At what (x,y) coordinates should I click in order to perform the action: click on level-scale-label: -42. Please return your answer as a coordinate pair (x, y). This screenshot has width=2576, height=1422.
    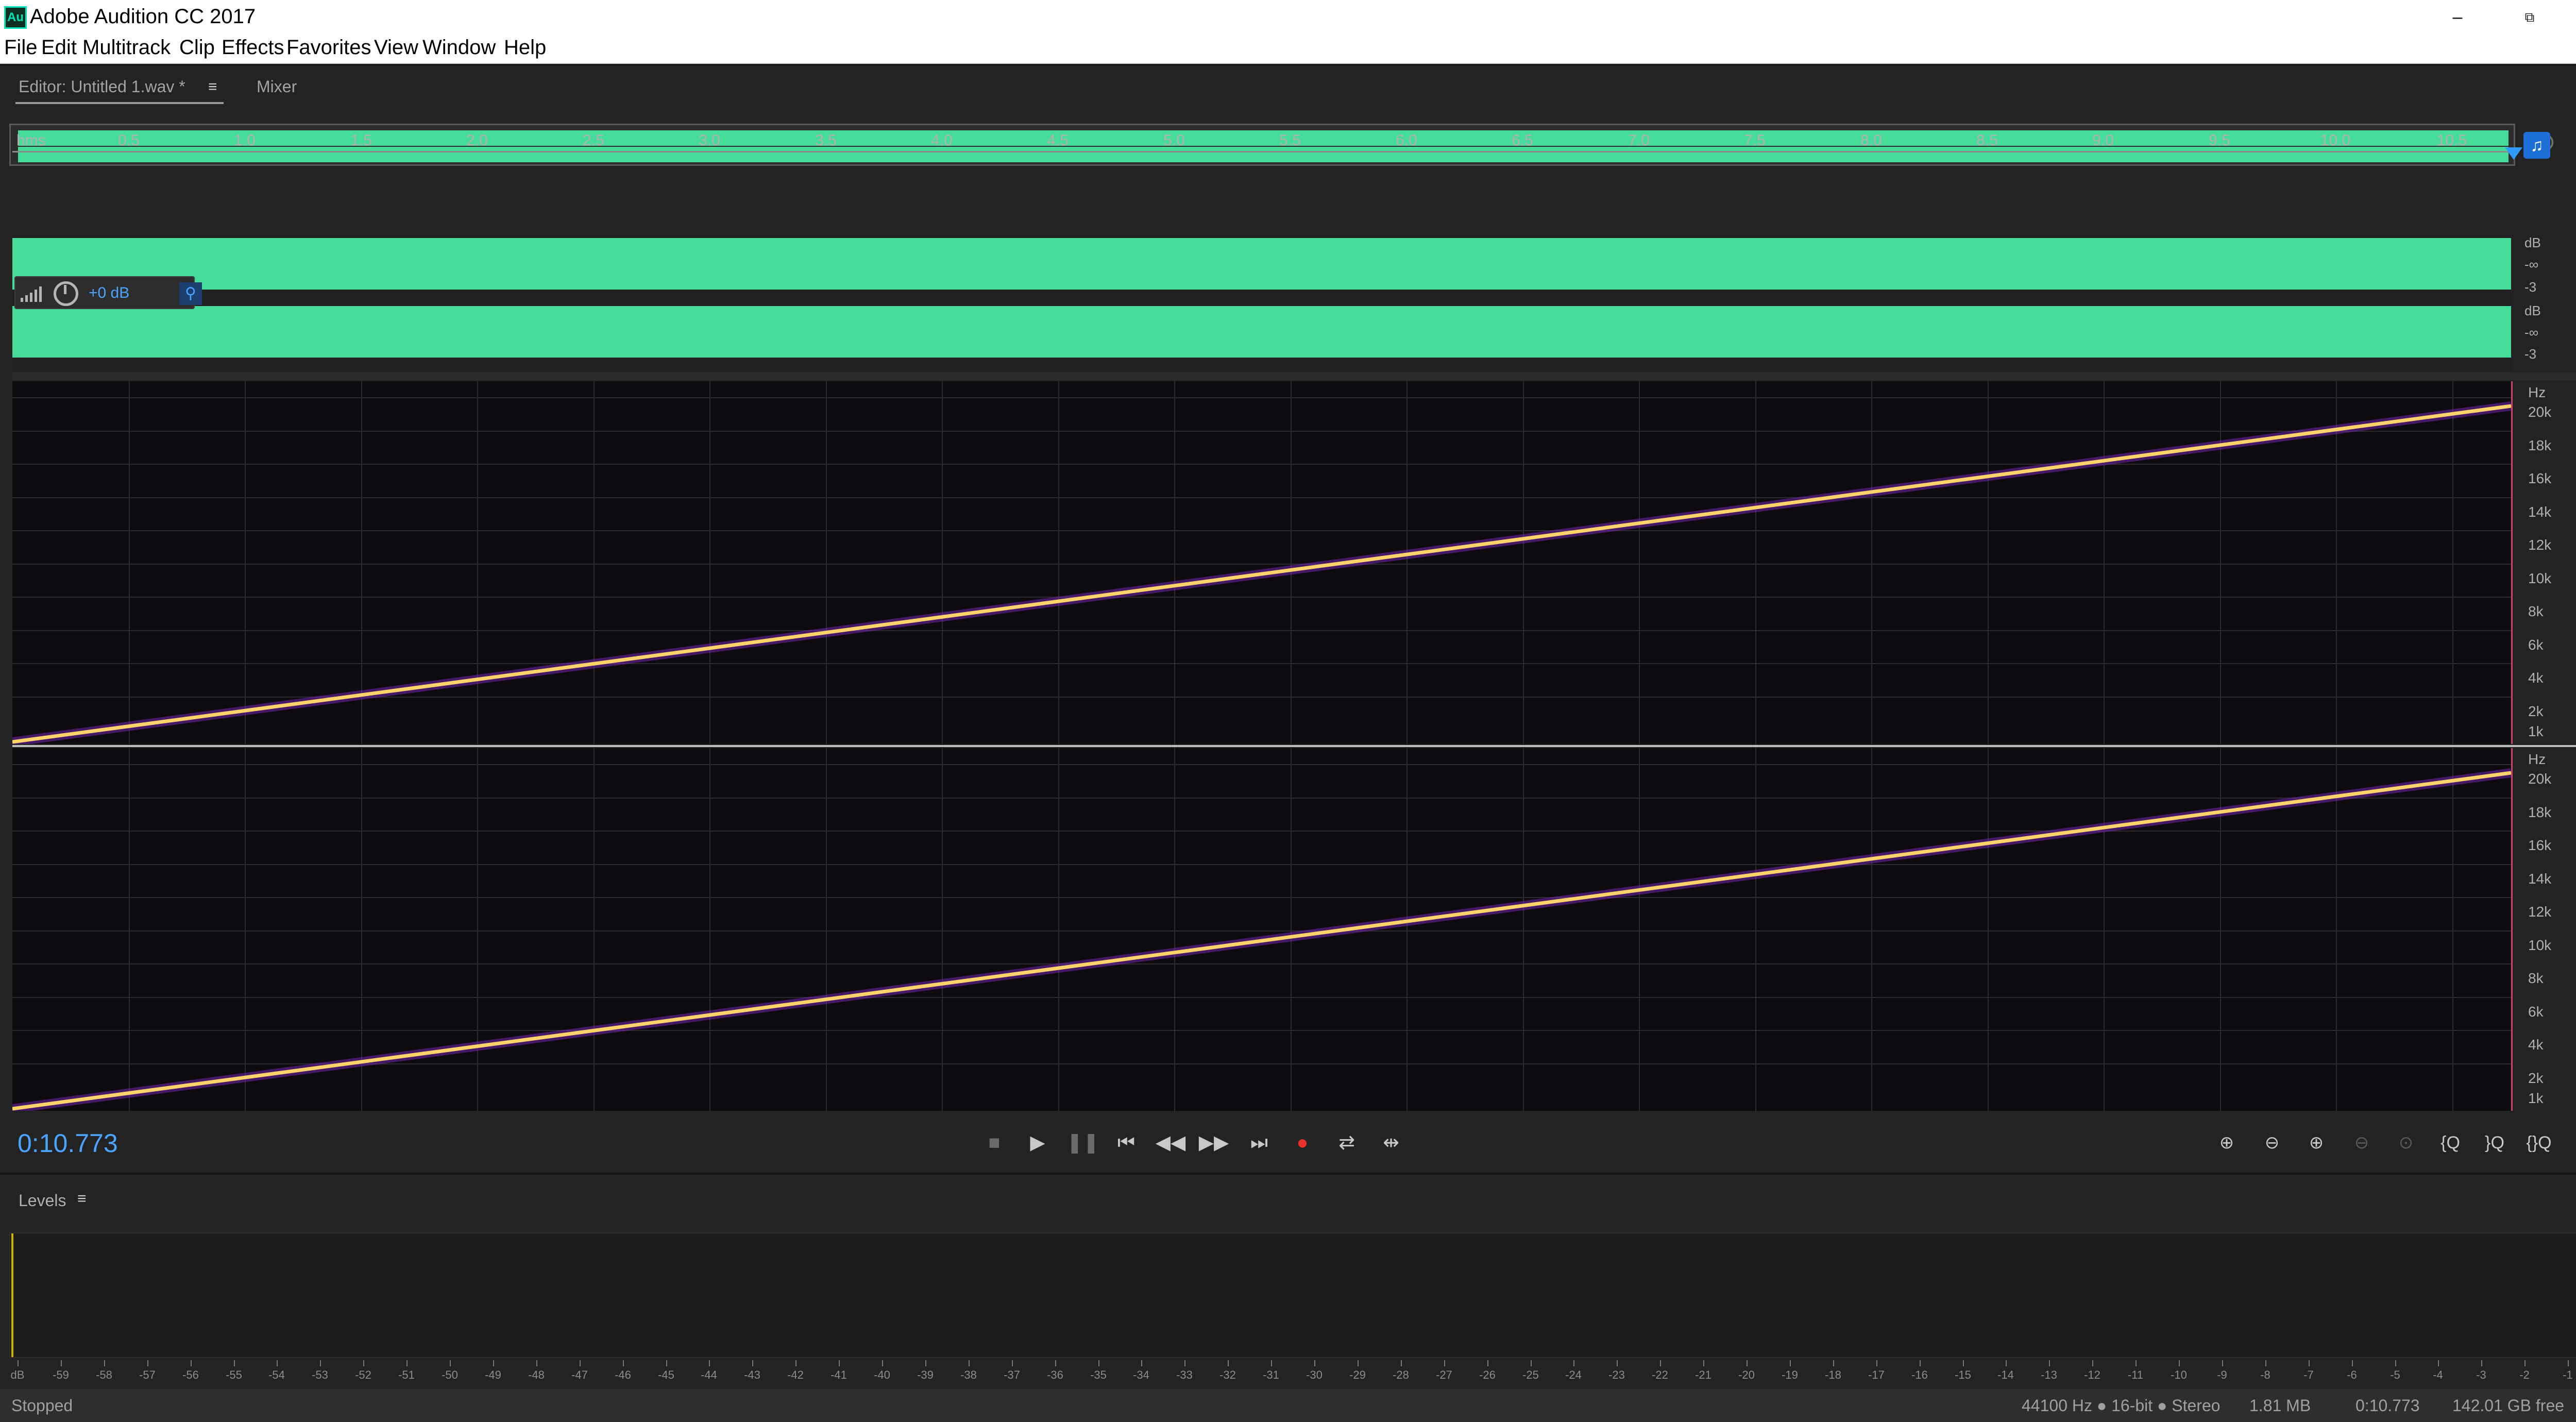
    Looking at the image, I should click on (795, 1374).